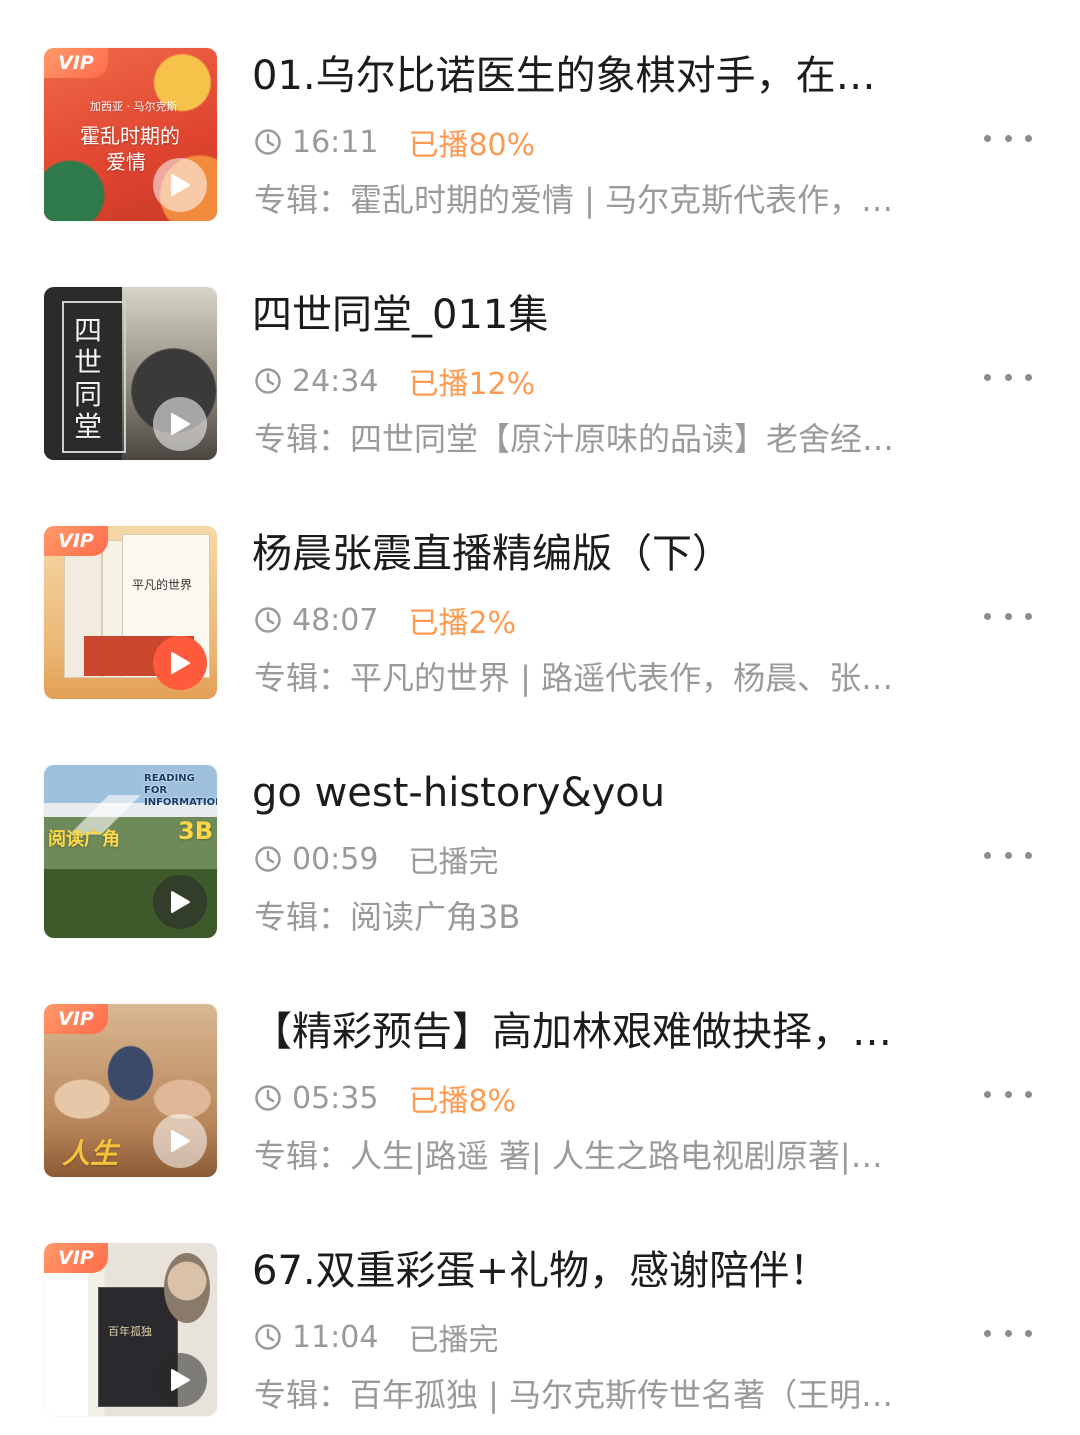 This screenshot has height=1435, width=1080. I want to click on cover-title-line: 霍乱时期的, so click(130, 136).